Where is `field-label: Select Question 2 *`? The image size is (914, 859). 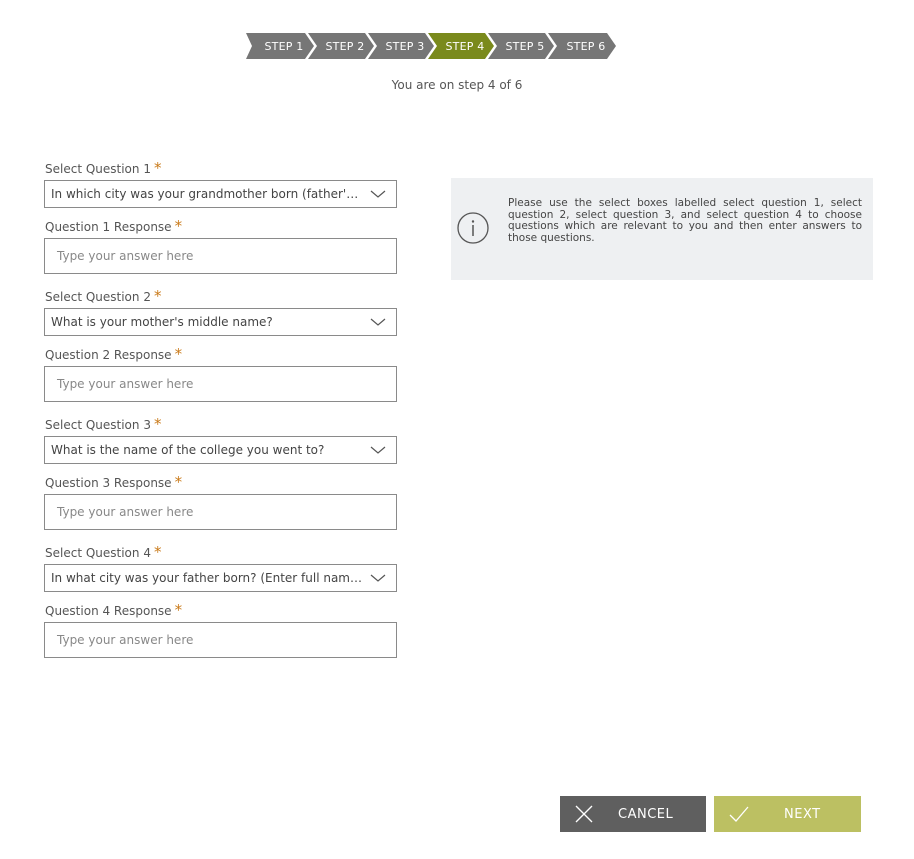
field-label: Select Question 2 * is located at coordinates (221, 296).